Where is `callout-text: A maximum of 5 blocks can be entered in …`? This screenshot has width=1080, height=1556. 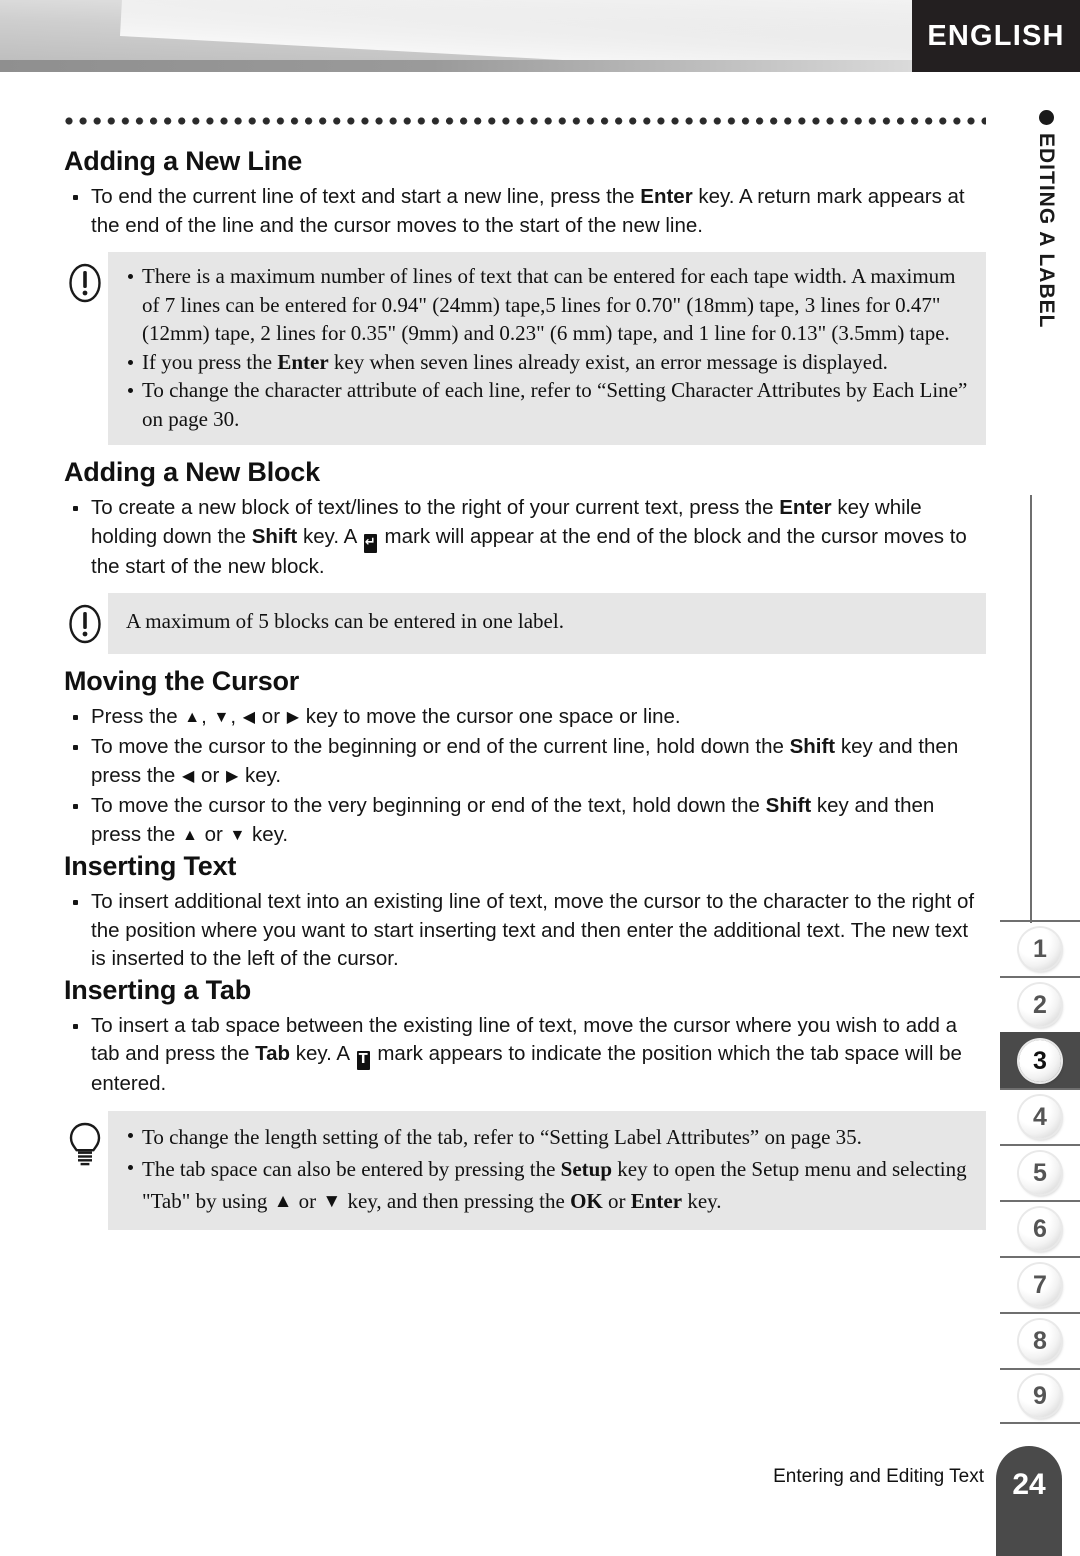 callout-text: A maximum of 5 blocks can be entered in … is located at coordinates (345, 621).